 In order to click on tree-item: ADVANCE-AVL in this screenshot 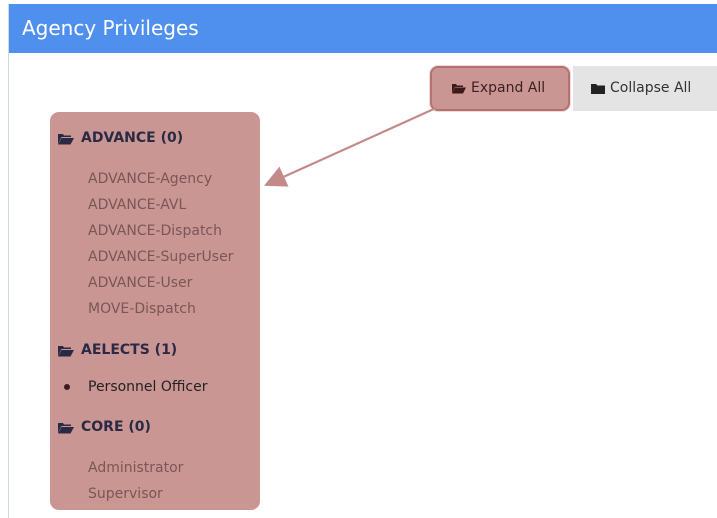, I will do `click(137, 205)`.